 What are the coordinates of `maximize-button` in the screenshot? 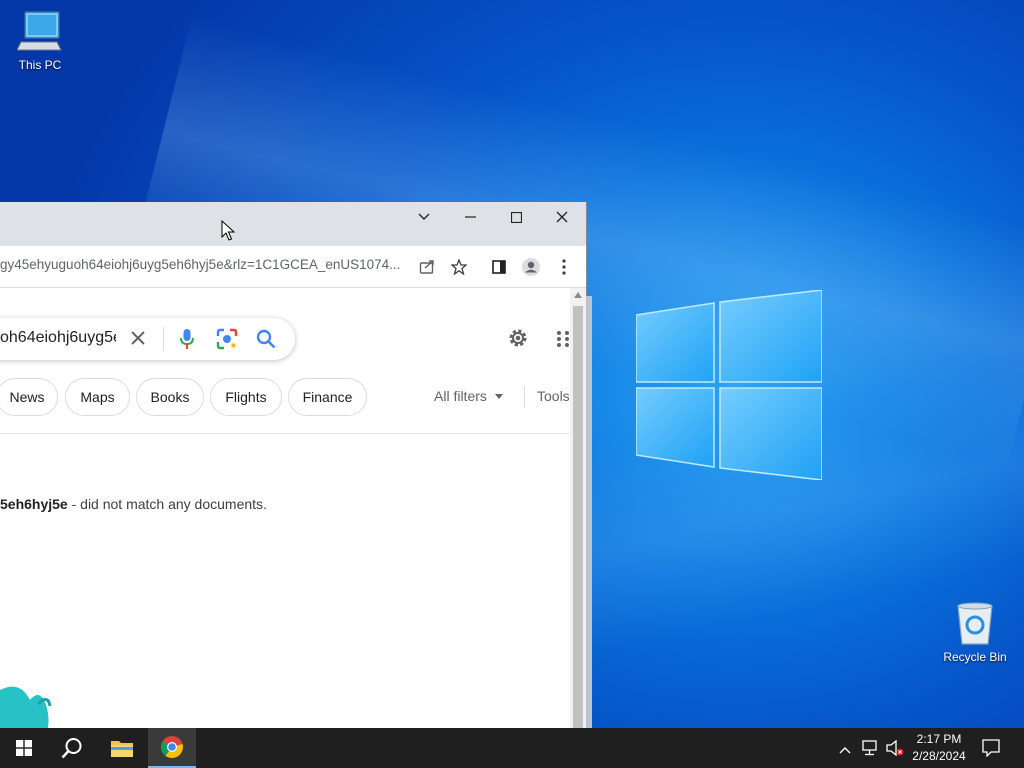 It's located at (516, 217).